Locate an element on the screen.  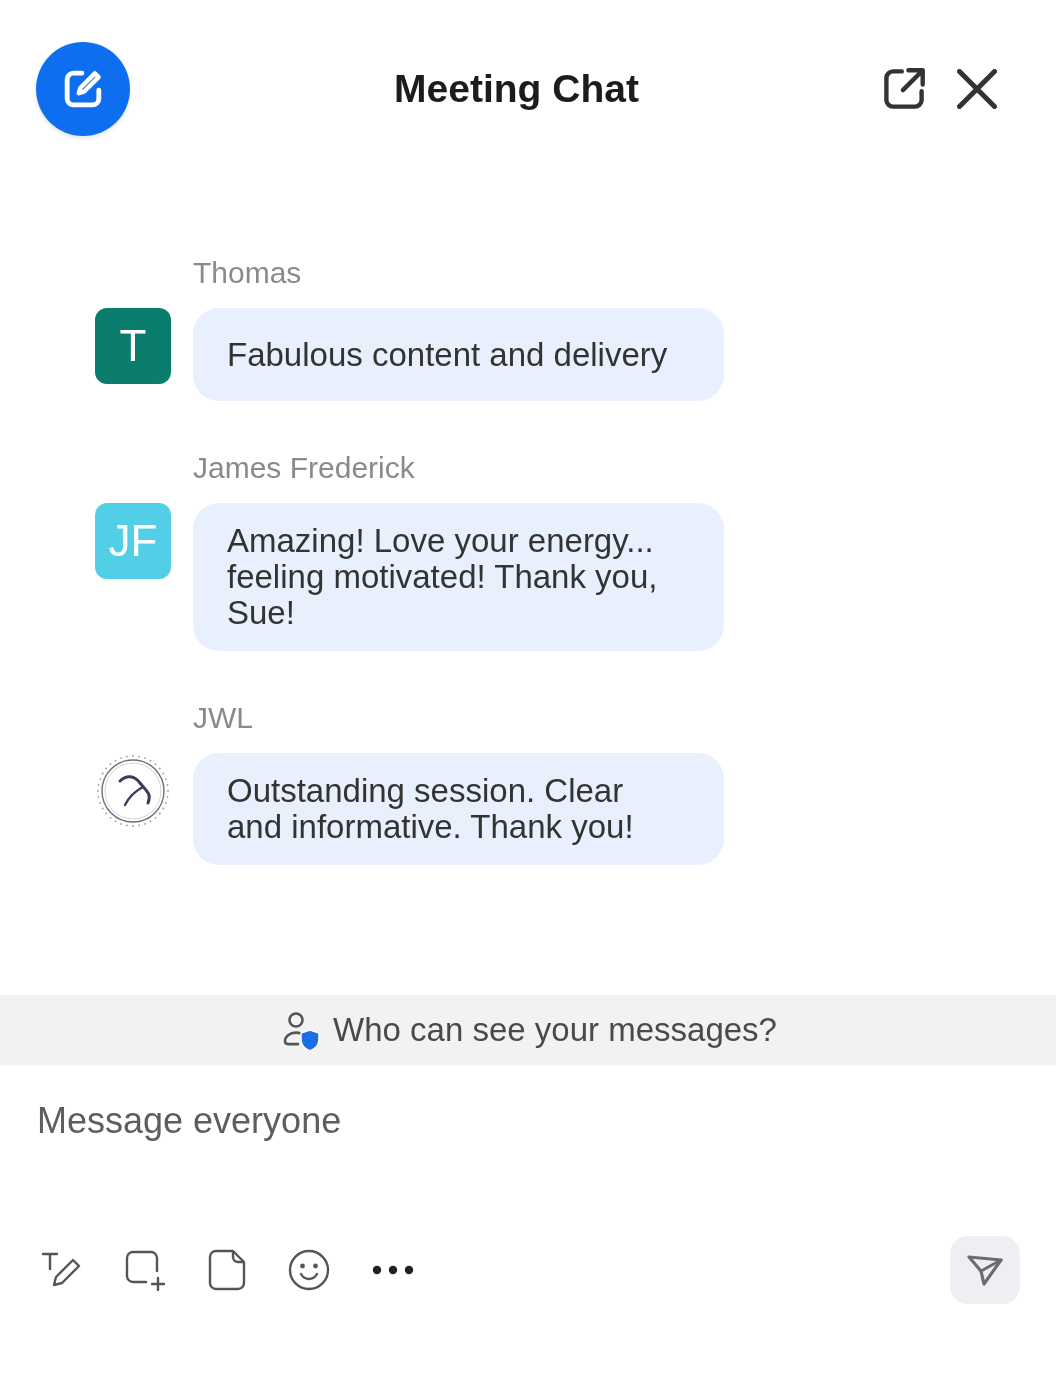
sender-name: JWL is located at coordinates (223, 718).